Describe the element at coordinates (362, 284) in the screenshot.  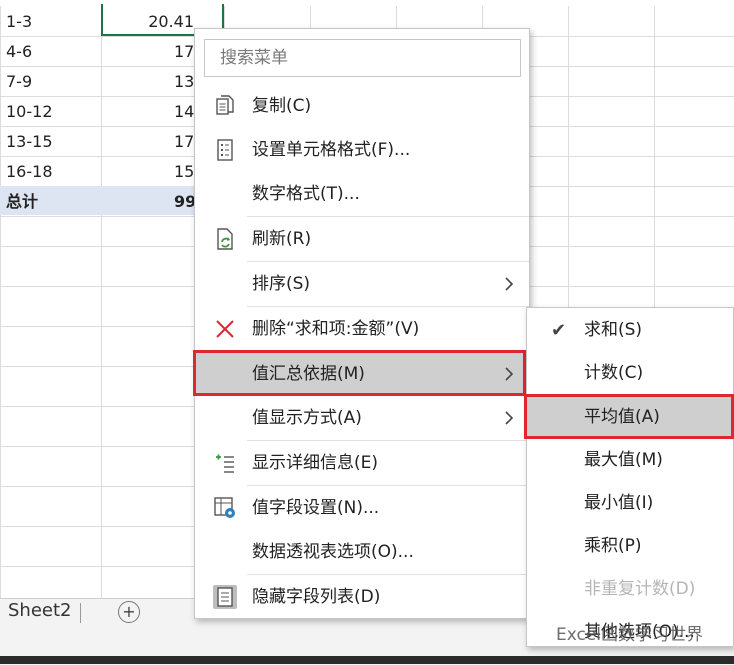
I see `menu-item-sort: 排序(S)` at that location.